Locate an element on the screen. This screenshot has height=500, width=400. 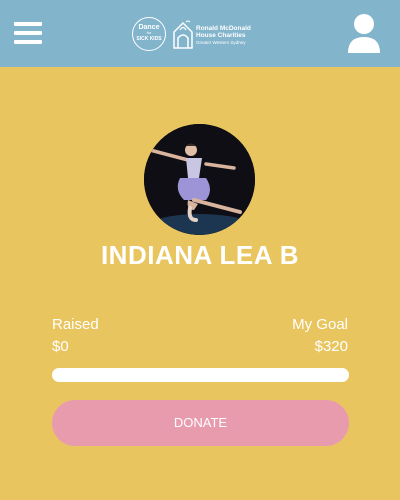
raised-label: Raised is located at coordinates (75, 324).